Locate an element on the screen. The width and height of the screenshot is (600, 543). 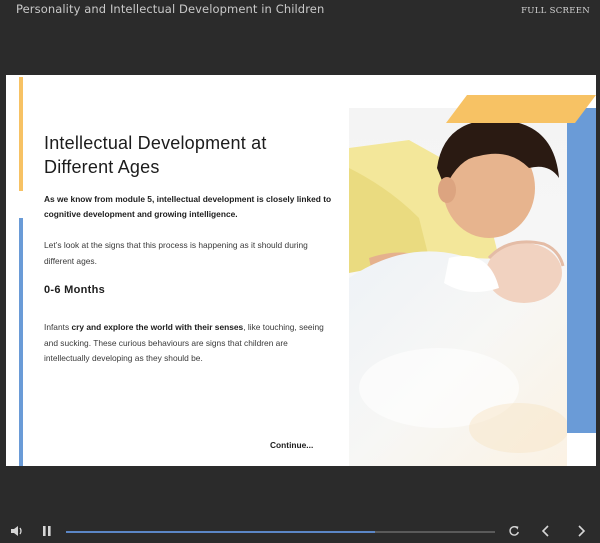
chevron-left-icon is located at coordinates (546, 532).